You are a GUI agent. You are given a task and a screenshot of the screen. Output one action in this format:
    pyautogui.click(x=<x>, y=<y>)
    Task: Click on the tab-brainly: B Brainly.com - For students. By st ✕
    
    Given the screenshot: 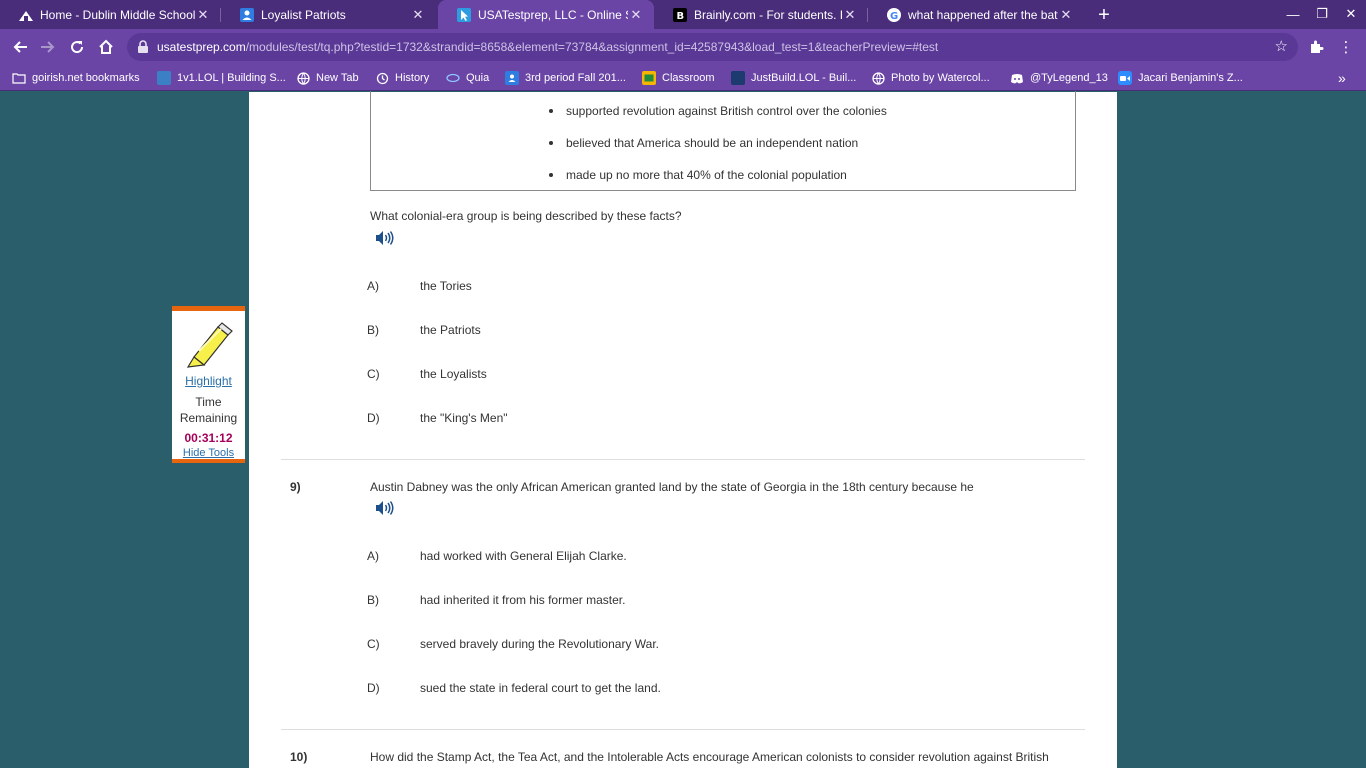 What is the action you would take?
    pyautogui.click(x=761, y=14)
    